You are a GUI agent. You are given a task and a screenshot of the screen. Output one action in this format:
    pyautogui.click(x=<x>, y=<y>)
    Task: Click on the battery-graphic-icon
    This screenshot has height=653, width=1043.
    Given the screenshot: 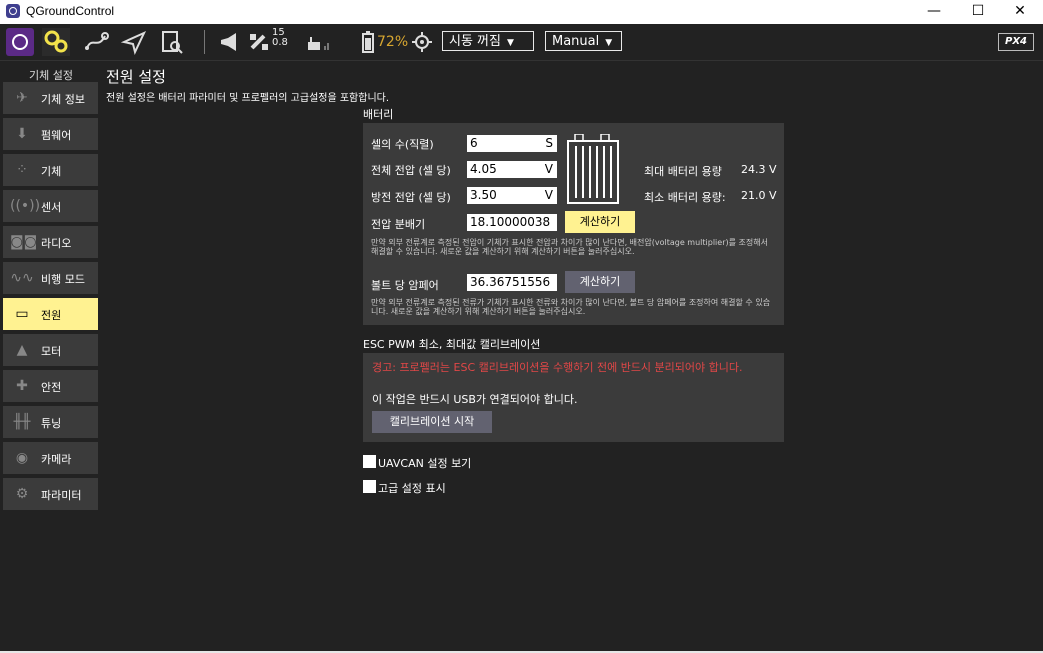 What is the action you would take?
    pyautogui.click(x=593, y=168)
    